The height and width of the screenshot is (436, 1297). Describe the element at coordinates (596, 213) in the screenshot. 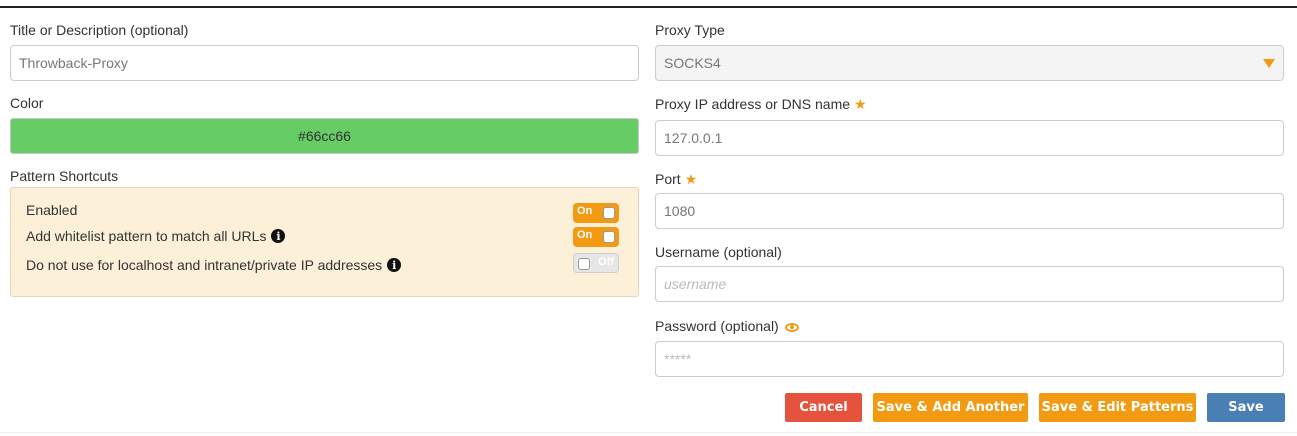

I see `enabled-toggle: On` at that location.